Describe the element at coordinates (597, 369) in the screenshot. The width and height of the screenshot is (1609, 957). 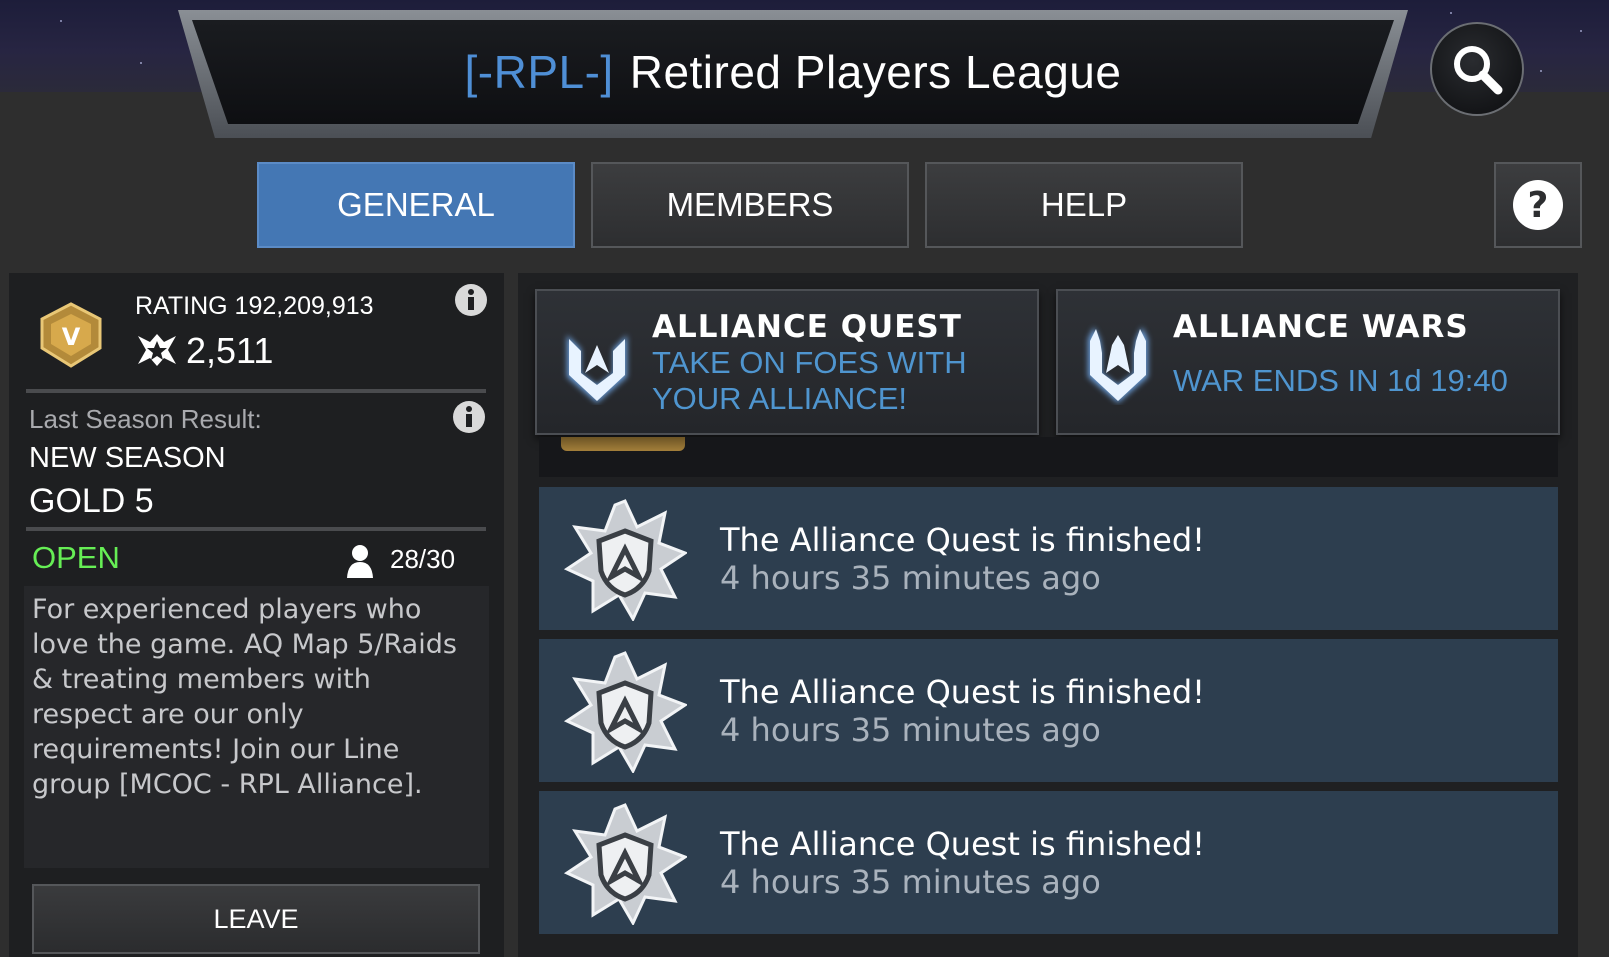
I see `alliance-quest-icon` at that location.